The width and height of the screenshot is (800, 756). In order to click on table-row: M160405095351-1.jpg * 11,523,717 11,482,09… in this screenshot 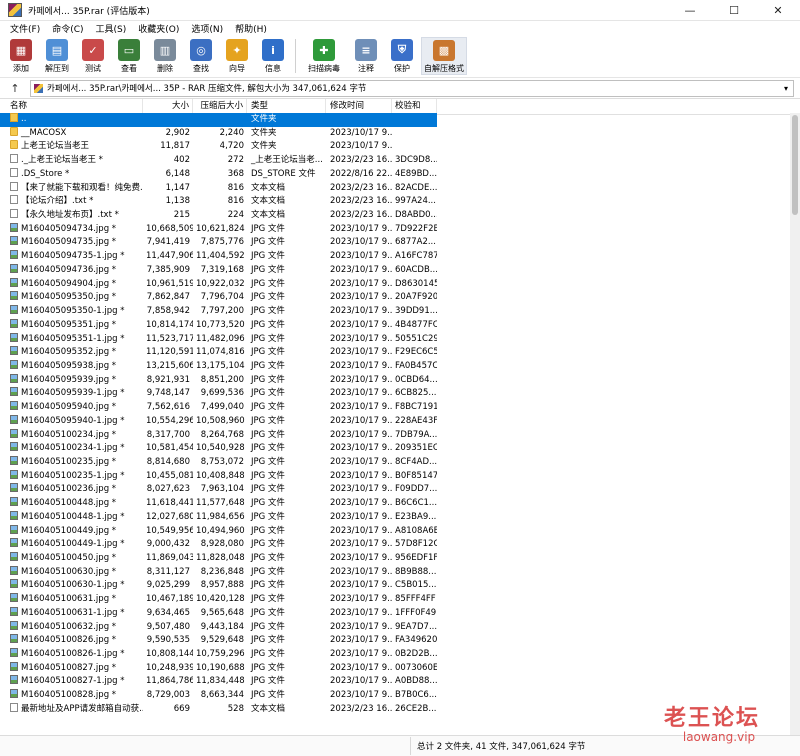, I will do `click(395, 339)`.